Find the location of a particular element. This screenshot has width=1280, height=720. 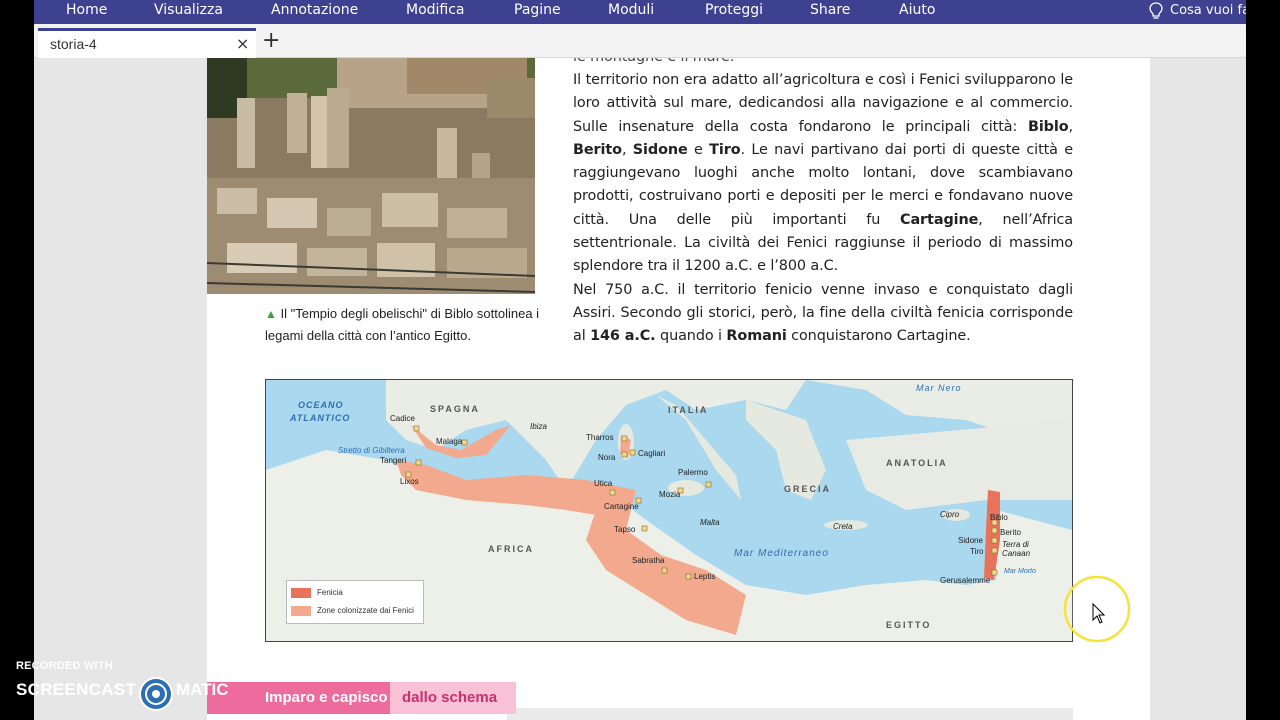

legend-swatch-fenicia is located at coordinates (301, 593).